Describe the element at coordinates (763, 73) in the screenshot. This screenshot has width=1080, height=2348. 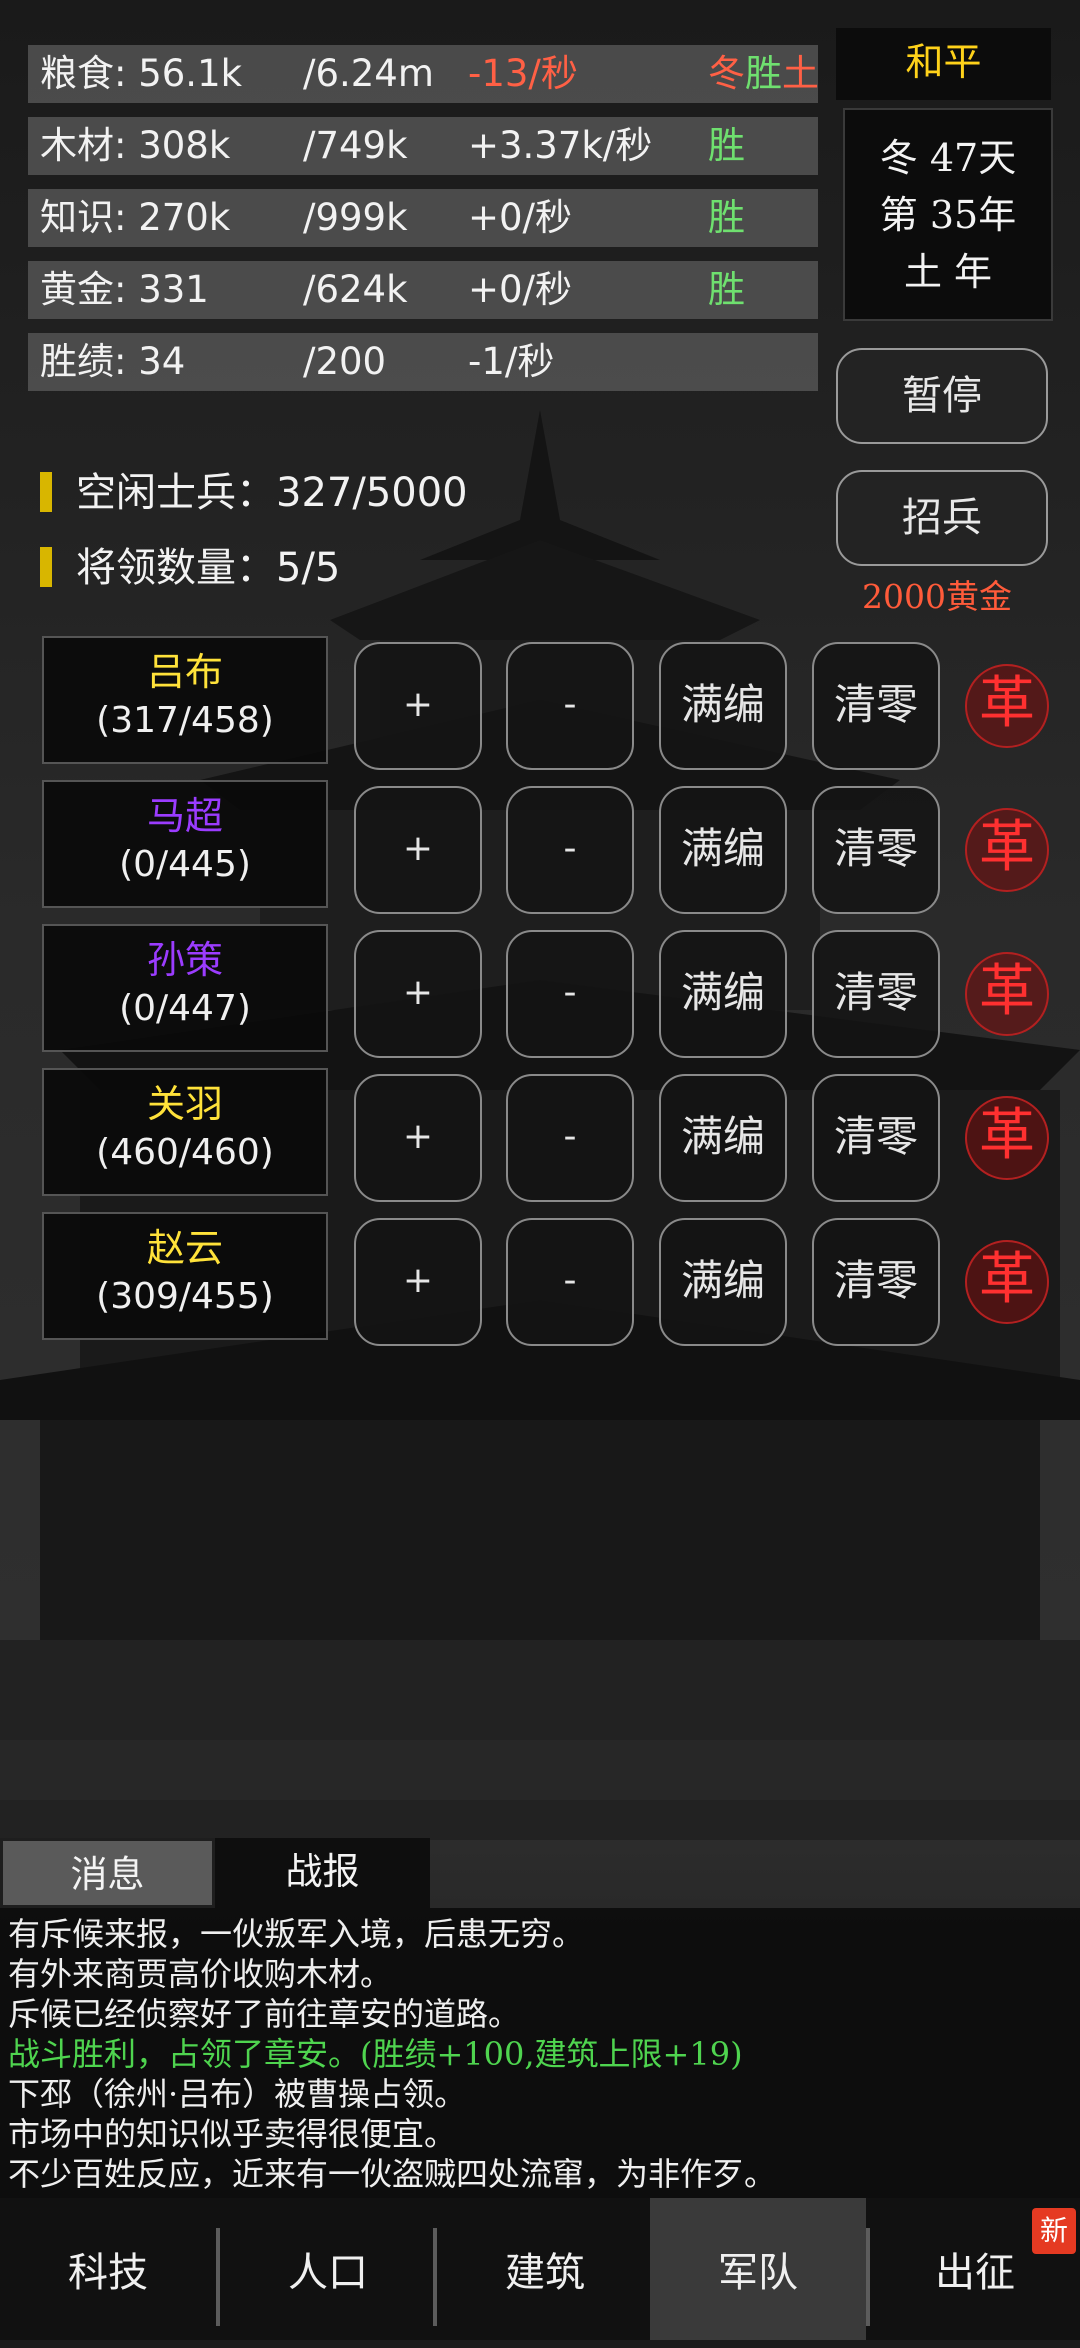
I see `resource-status: 冬胜土` at that location.